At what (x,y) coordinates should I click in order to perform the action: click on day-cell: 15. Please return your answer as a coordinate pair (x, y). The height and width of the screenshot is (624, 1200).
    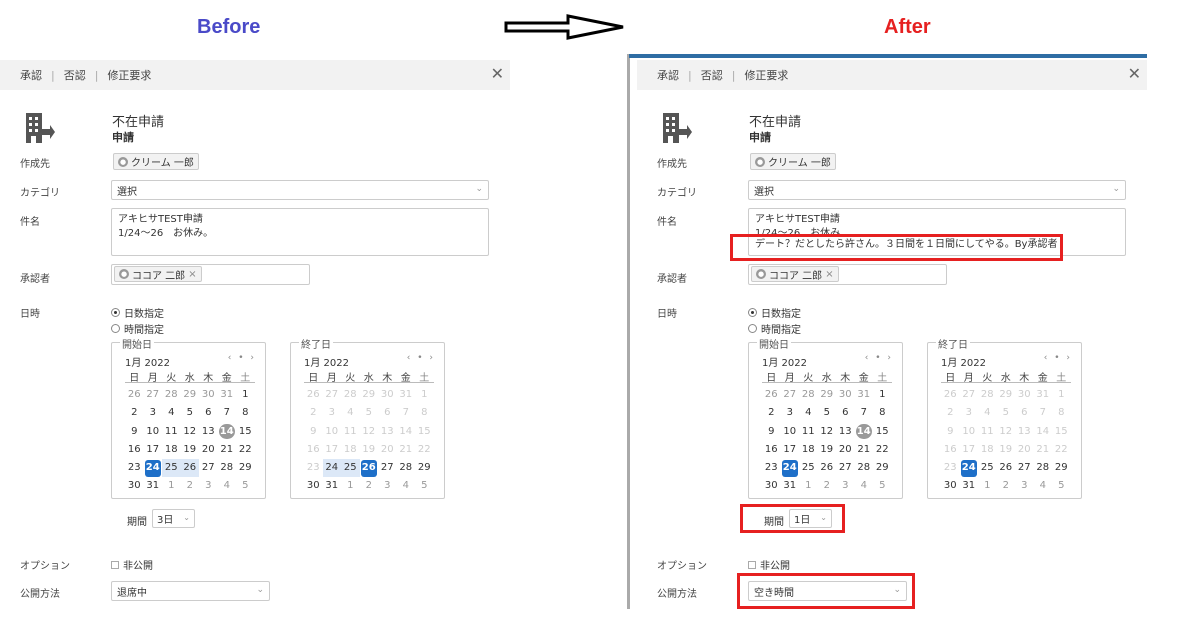
    Looking at the image, I should click on (882, 432).